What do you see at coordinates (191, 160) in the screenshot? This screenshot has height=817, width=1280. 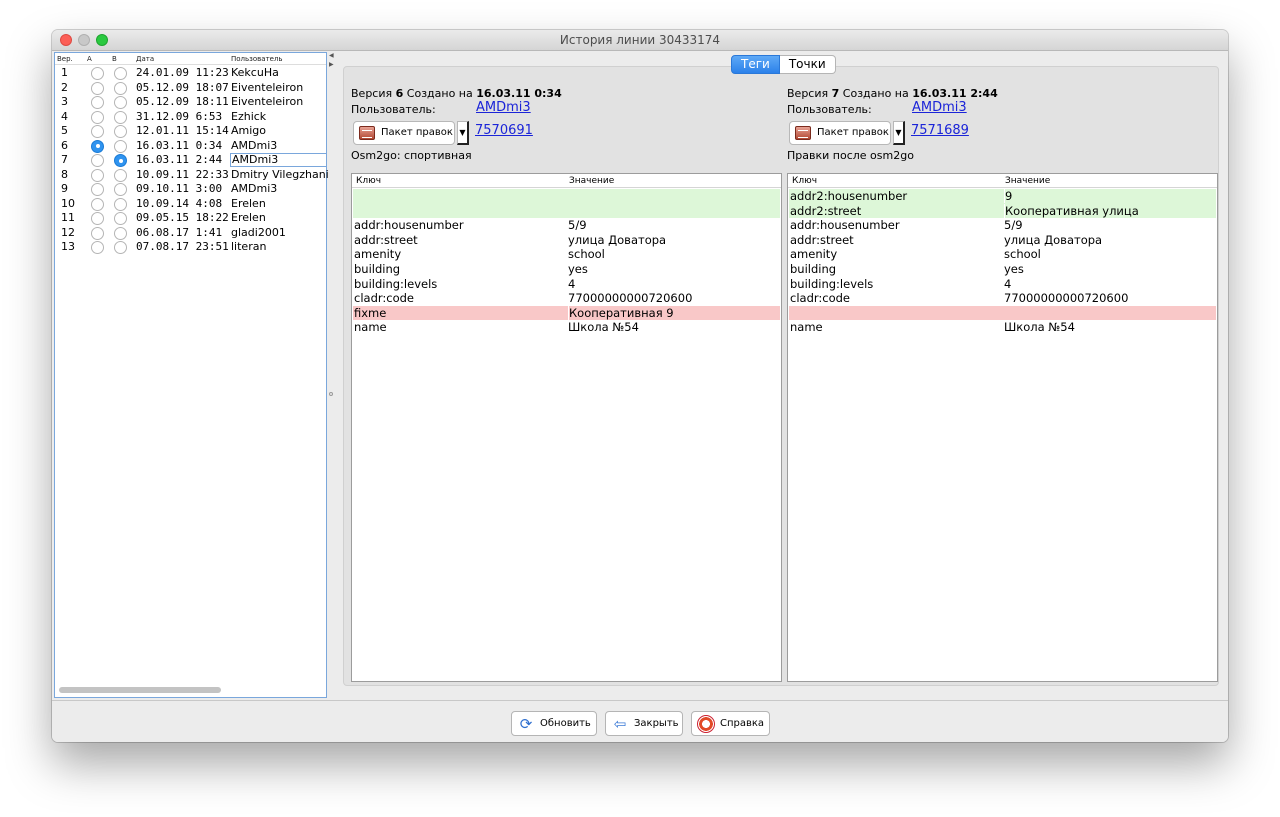 I see `version-row: 7 16.03.11 2:44 AMDmi3` at bounding box center [191, 160].